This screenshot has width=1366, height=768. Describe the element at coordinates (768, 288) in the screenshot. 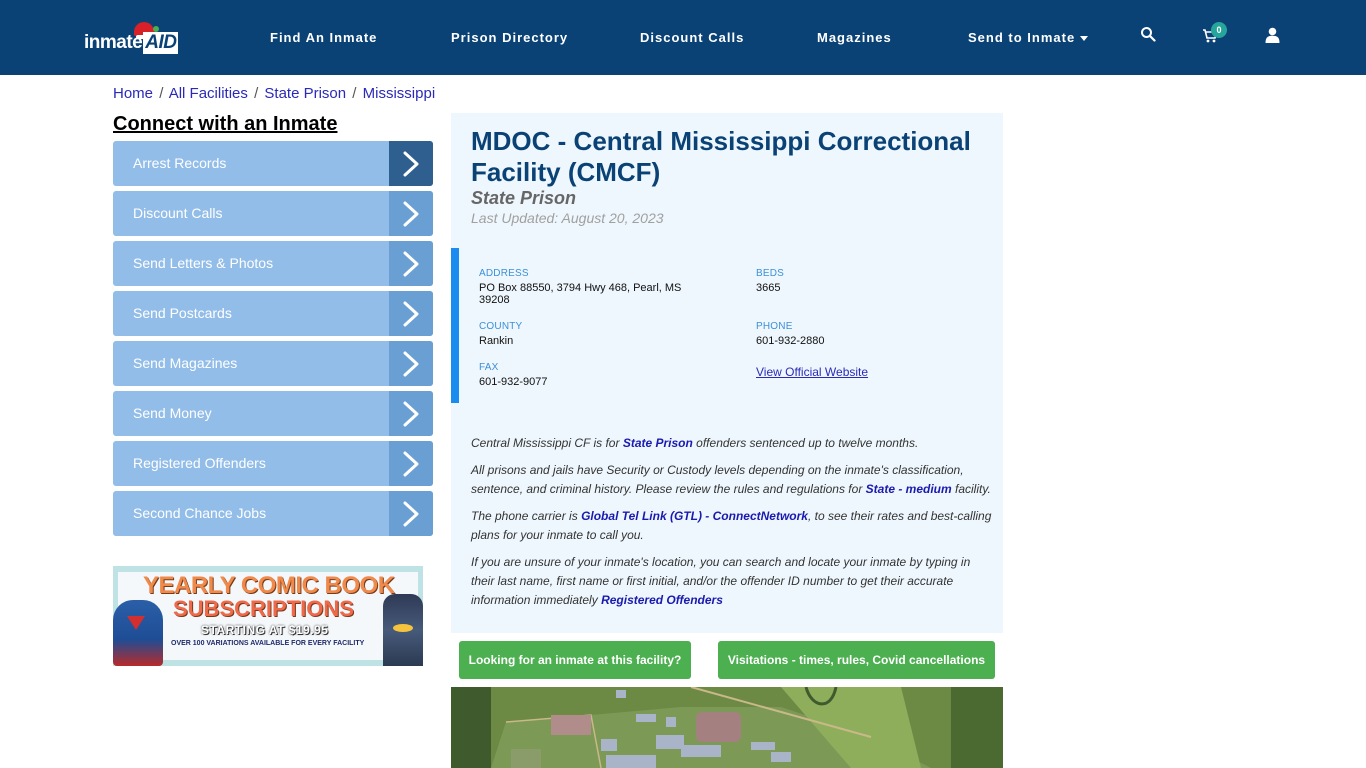

I see `beds-value: 3665` at that location.